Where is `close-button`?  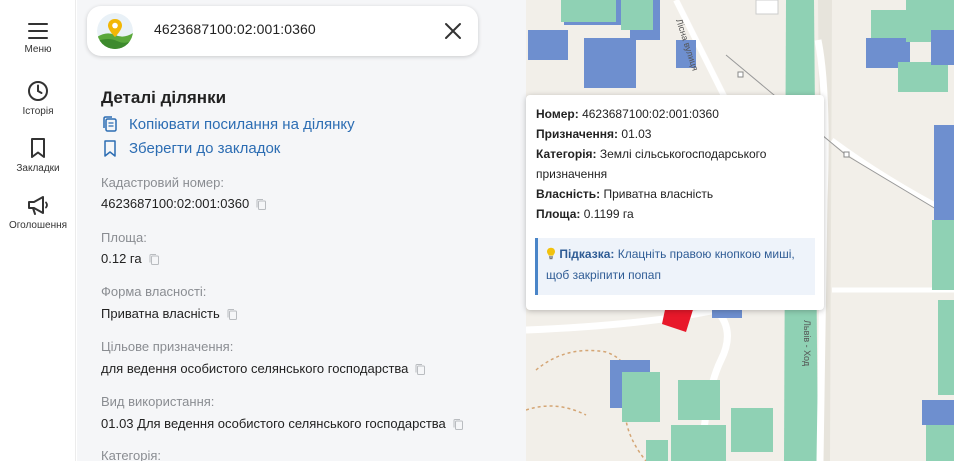
close-button is located at coordinates (453, 31).